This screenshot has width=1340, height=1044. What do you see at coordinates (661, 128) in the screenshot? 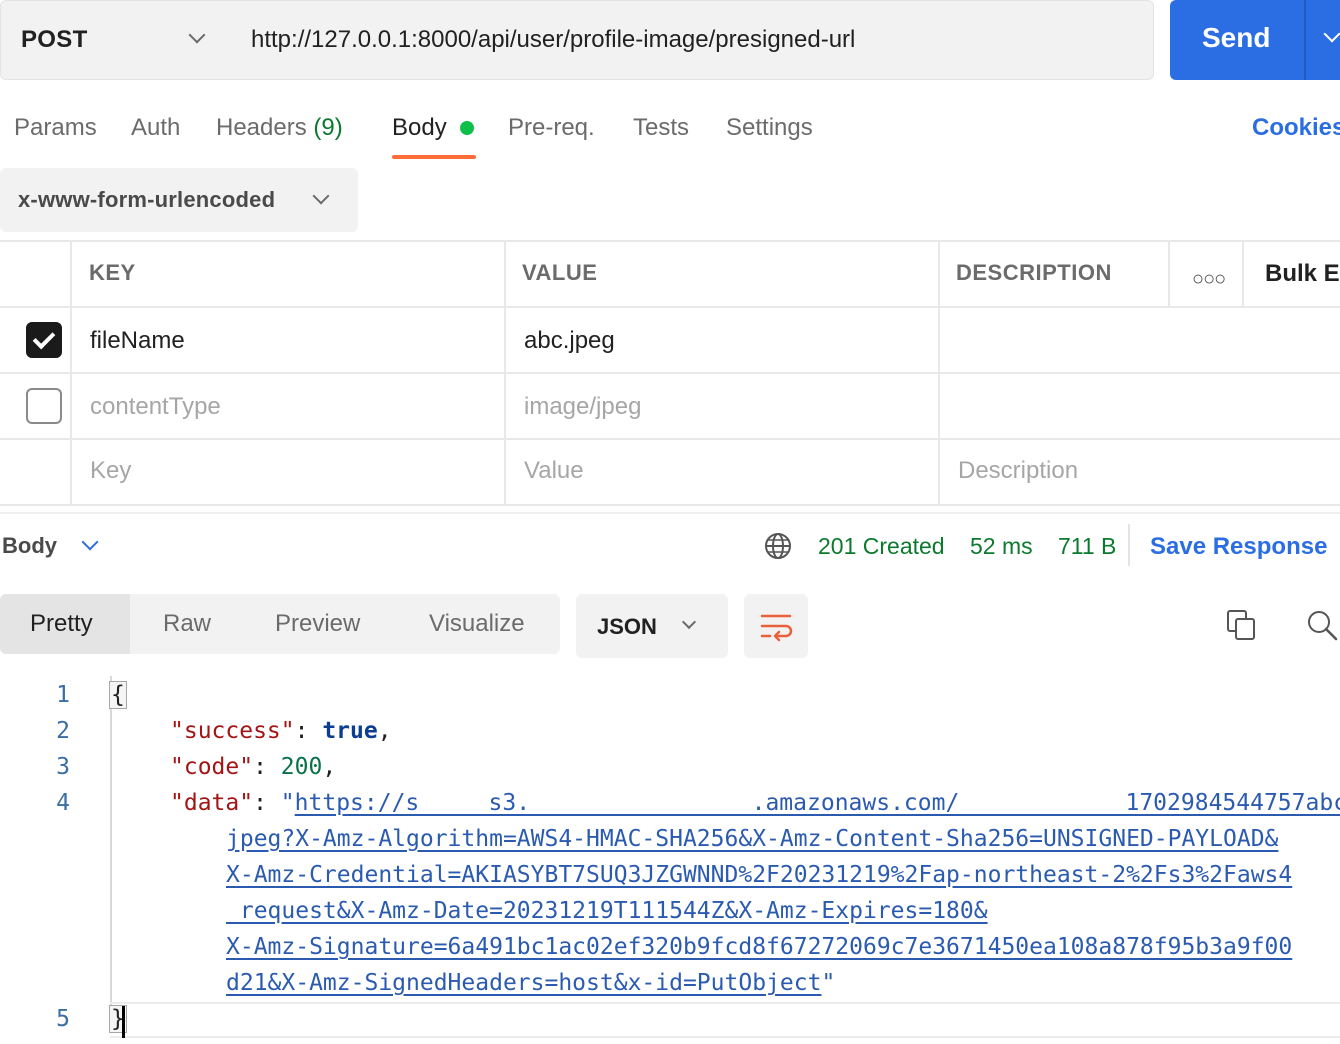
I see `tab-tests: Tests` at bounding box center [661, 128].